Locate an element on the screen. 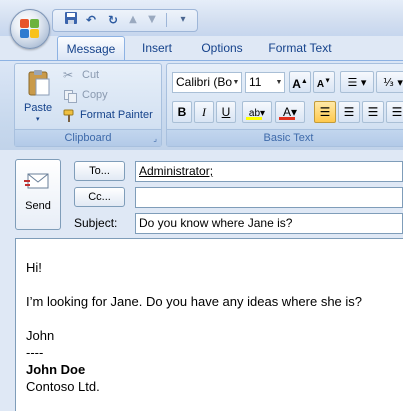  dialog-launcher-icon: ⌟ is located at coordinates (155, 138).